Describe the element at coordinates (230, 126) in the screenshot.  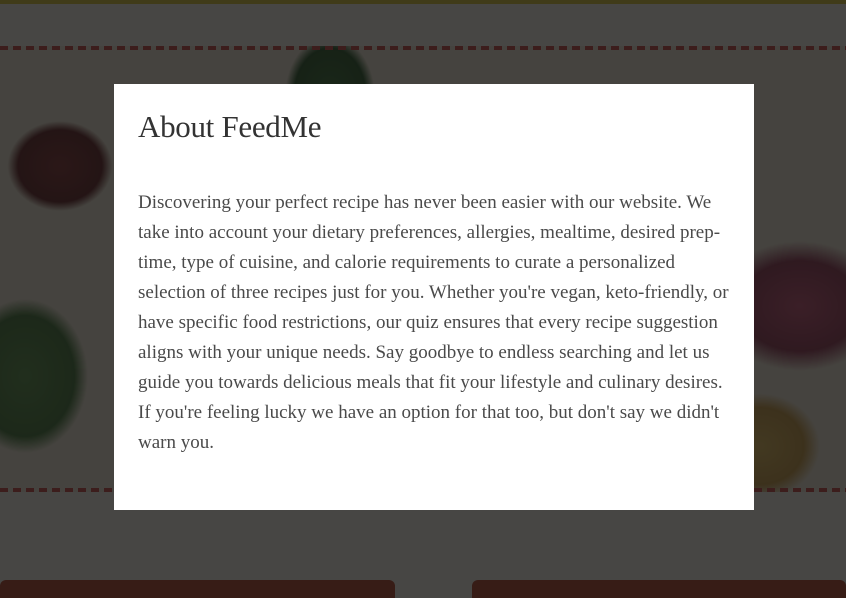
I see `modal-title: About FeedMe` at that location.